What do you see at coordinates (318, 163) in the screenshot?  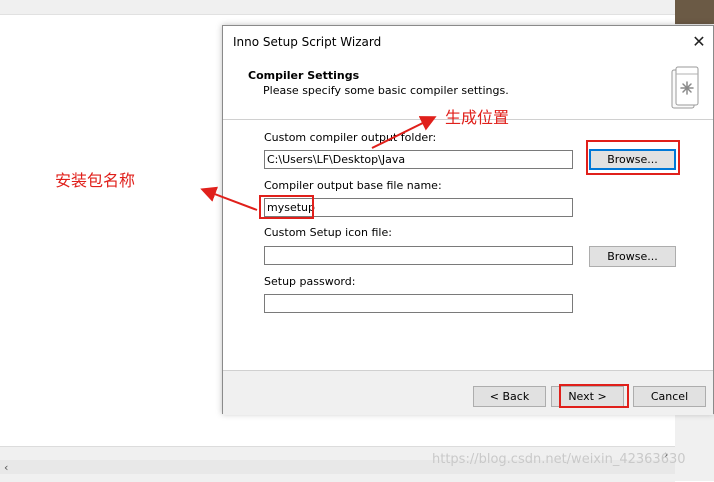 I see `annotation-arrows` at bounding box center [318, 163].